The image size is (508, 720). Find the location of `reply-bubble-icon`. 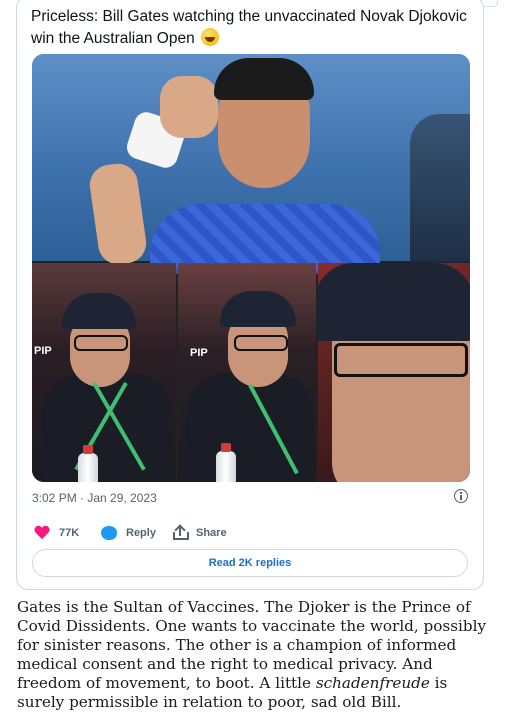

reply-bubble-icon is located at coordinates (109, 533).